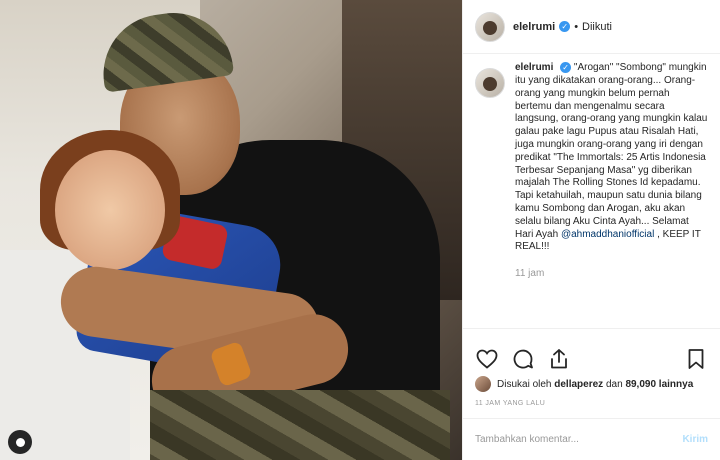 The width and height of the screenshot is (720, 460). I want to click on avatar, so click(490, 26).